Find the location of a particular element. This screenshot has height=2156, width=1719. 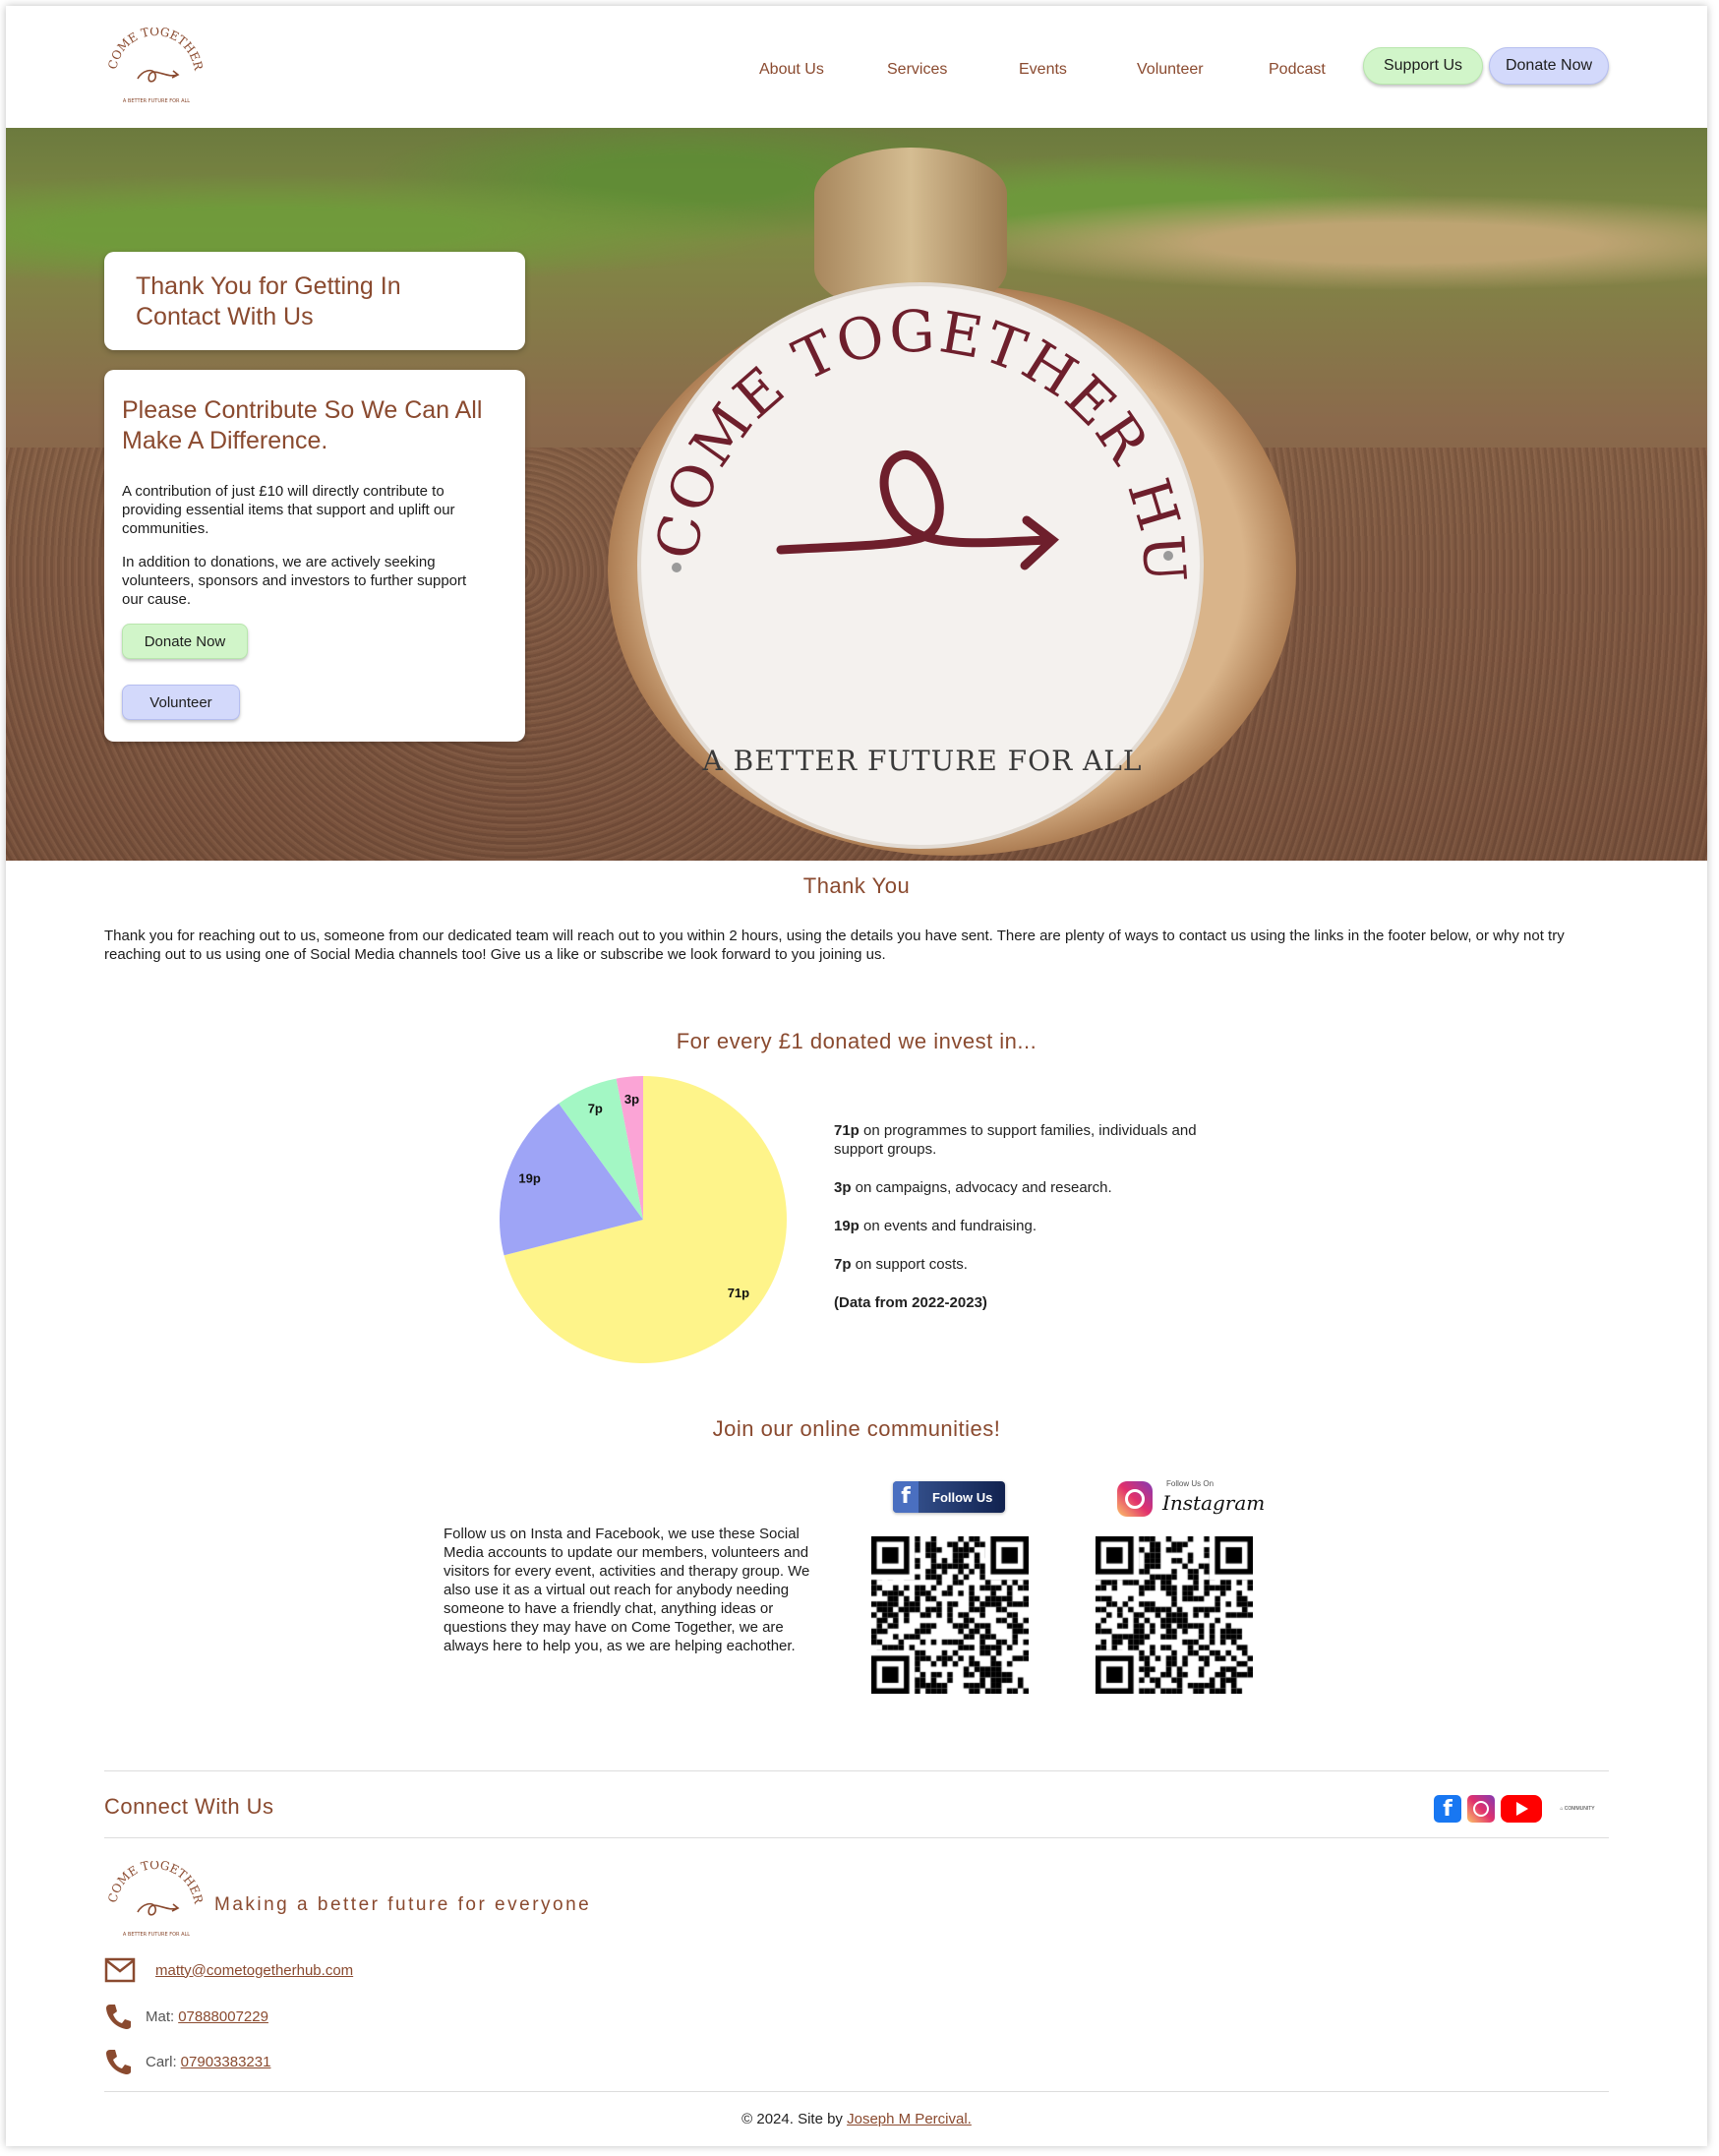

footer-divider-bottom is located at coordinates (857, 2091).